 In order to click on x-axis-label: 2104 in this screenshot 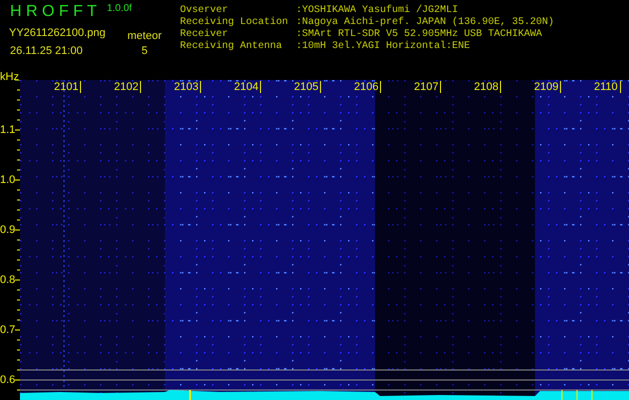, I will do `click(248, 87)`.